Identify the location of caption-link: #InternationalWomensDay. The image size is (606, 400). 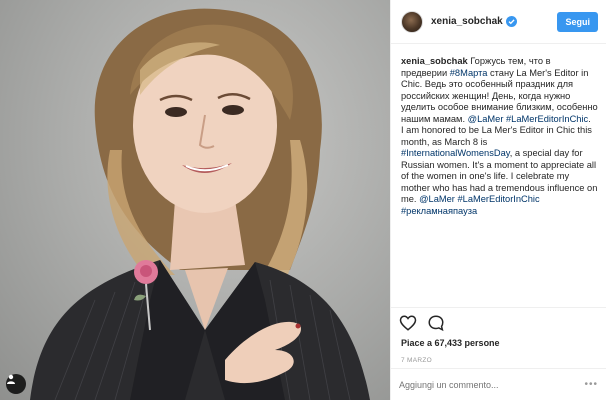
(455, 153).